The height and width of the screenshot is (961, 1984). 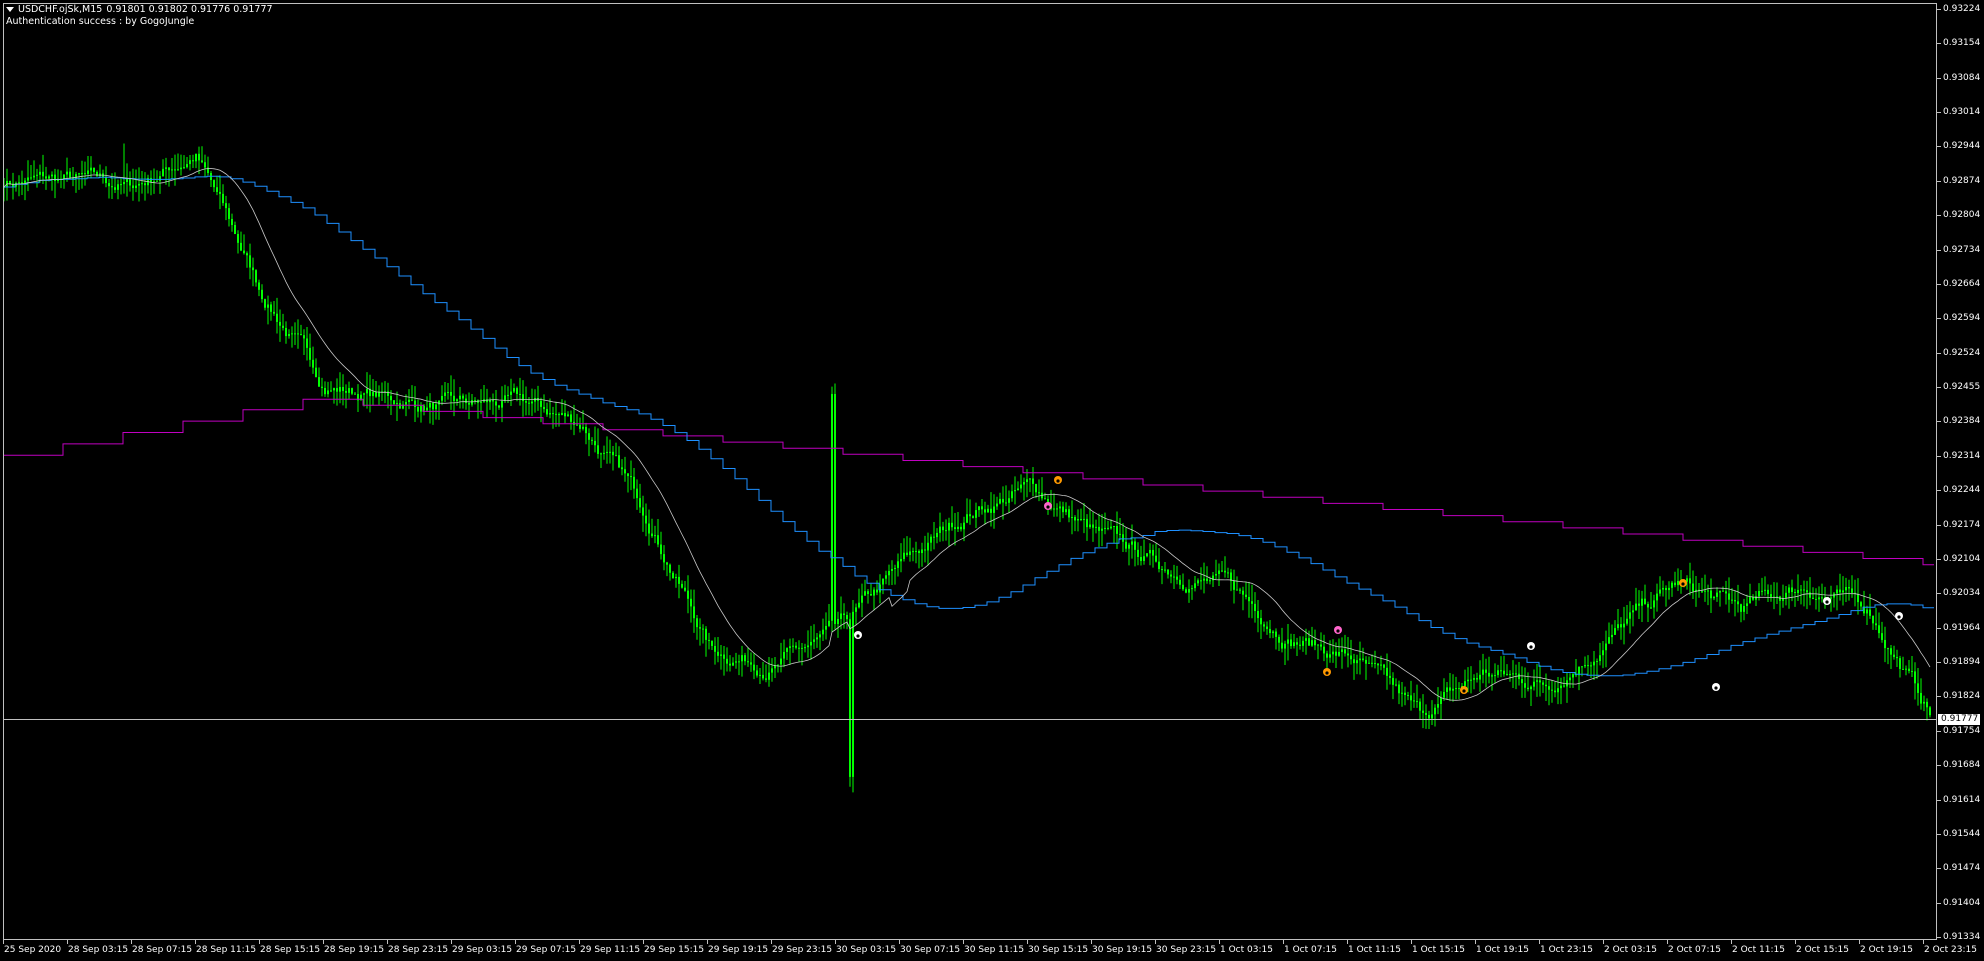 I want to click on time-label: 29 Sep 15:15, so click(x=674, y=950).